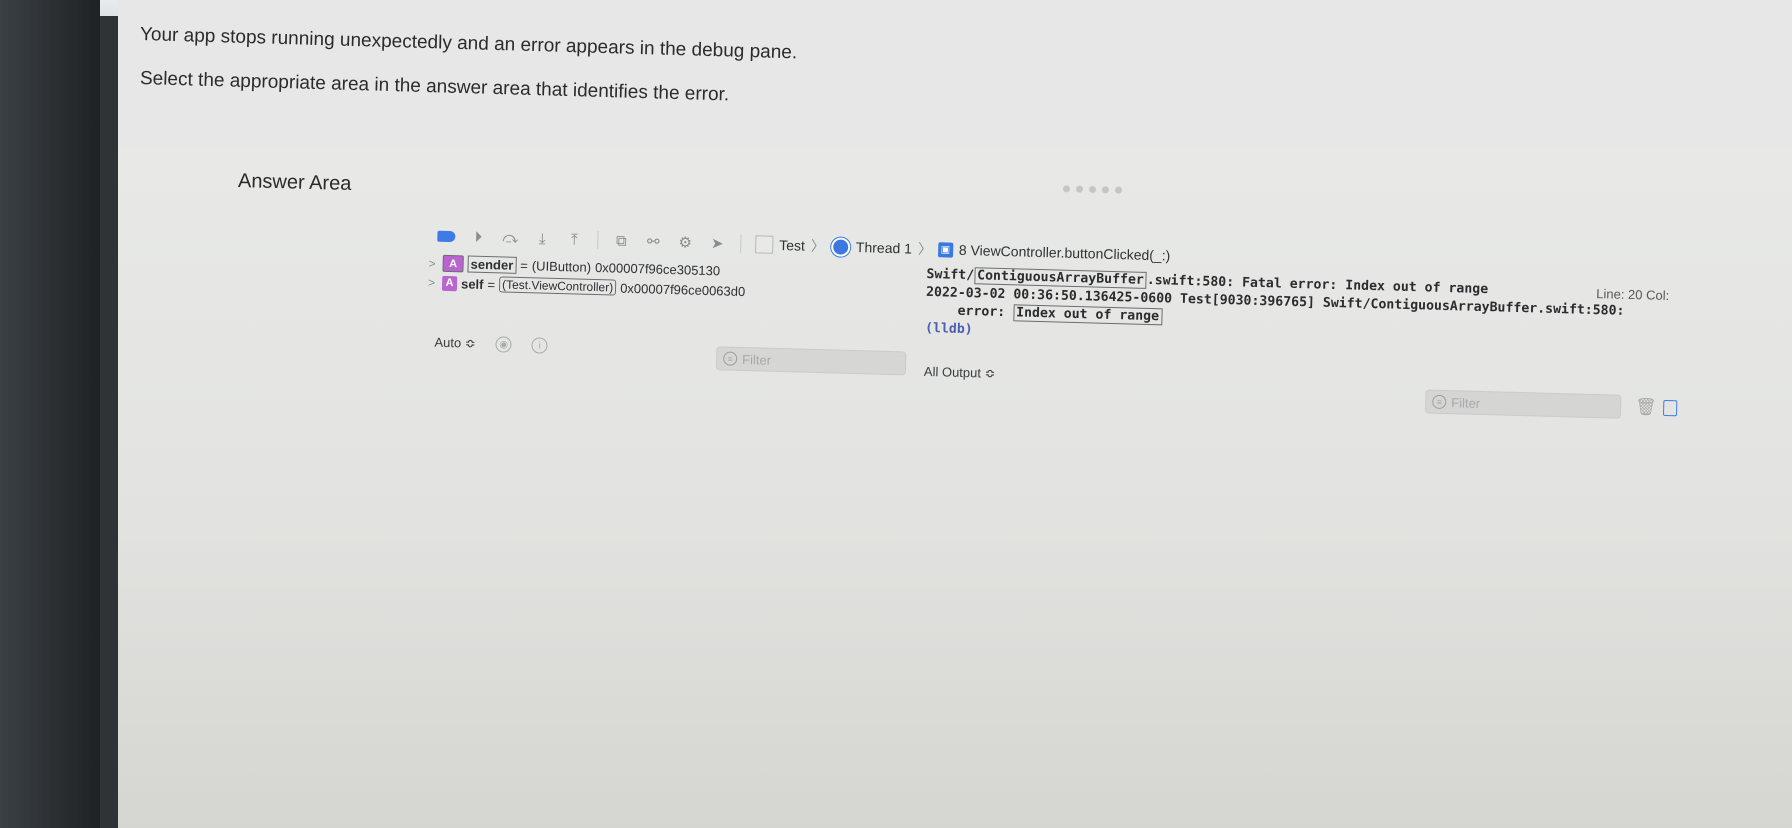 Image resolution: width=1792 pixels, height=828 pixels. What do you see at coordinates (539, 345) in the screenshot?
I see `info-icon: i` at bounding box center [539, 345].